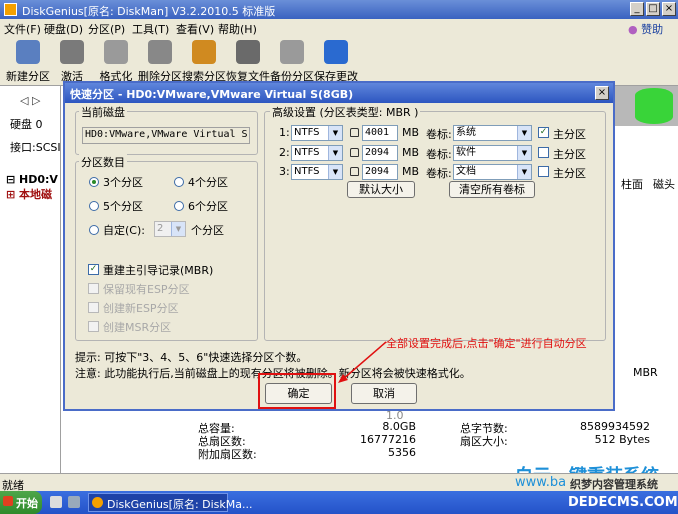 The height and width of the screenshot is (514, 678). What do you see at coordinates (141, 308) in the screenshot?
I see `check-create-esp-label: 创建新ESP分区` at bounding box center [141, 308].